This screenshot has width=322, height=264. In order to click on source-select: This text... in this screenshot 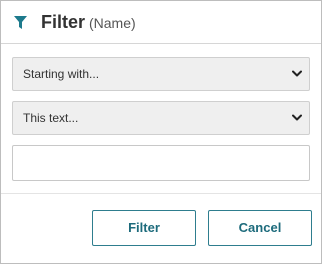, I will do `click(161, 118)`.